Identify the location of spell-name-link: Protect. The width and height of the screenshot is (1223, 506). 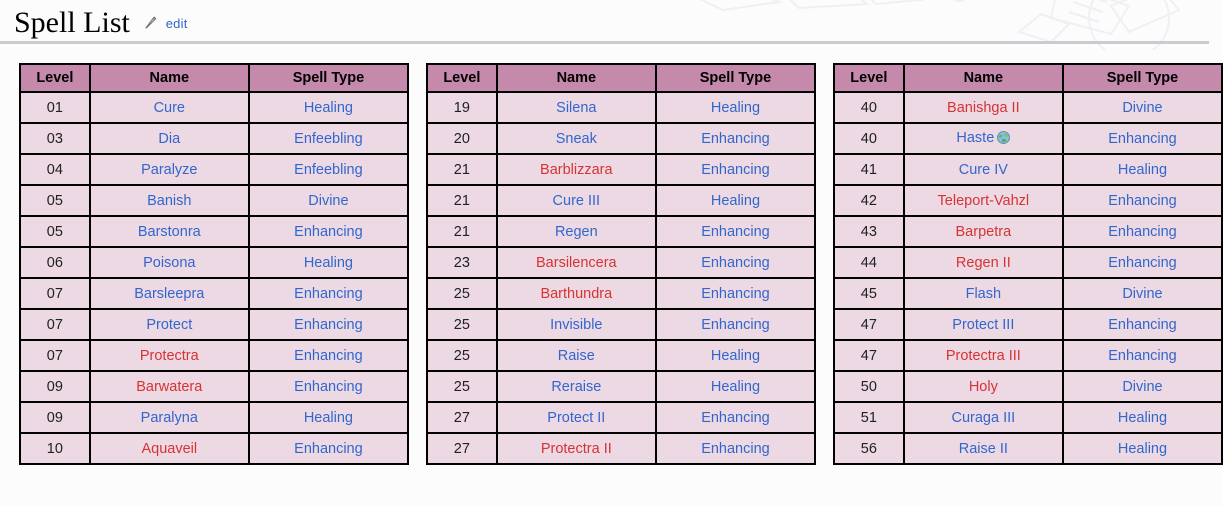
(169, 325).